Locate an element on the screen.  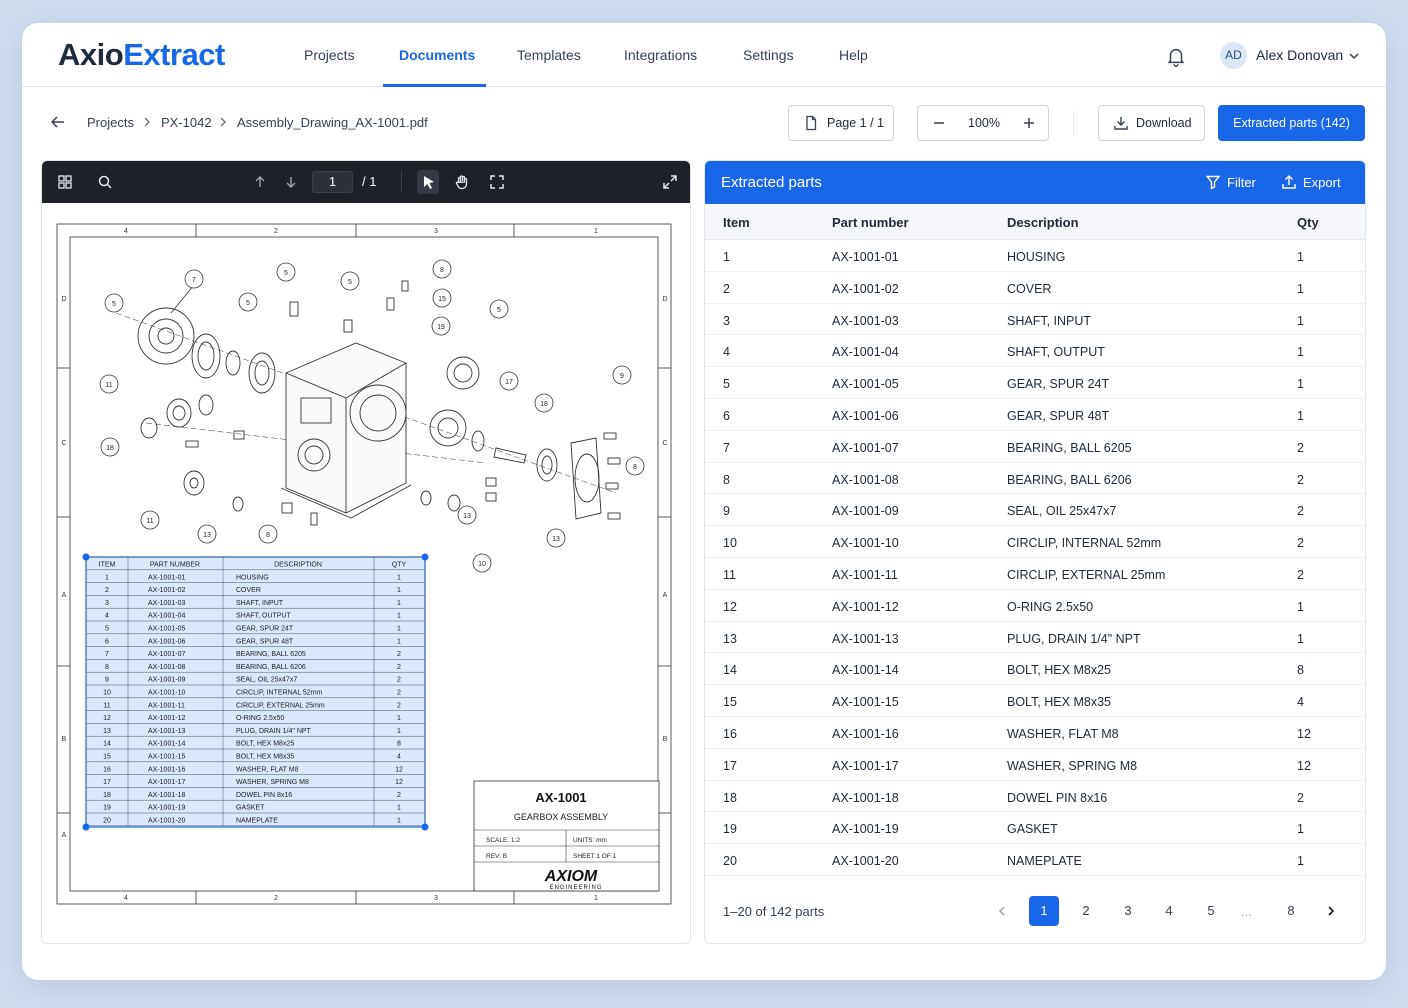
page-button-2: 2 is located at coordinates (1086, 911).